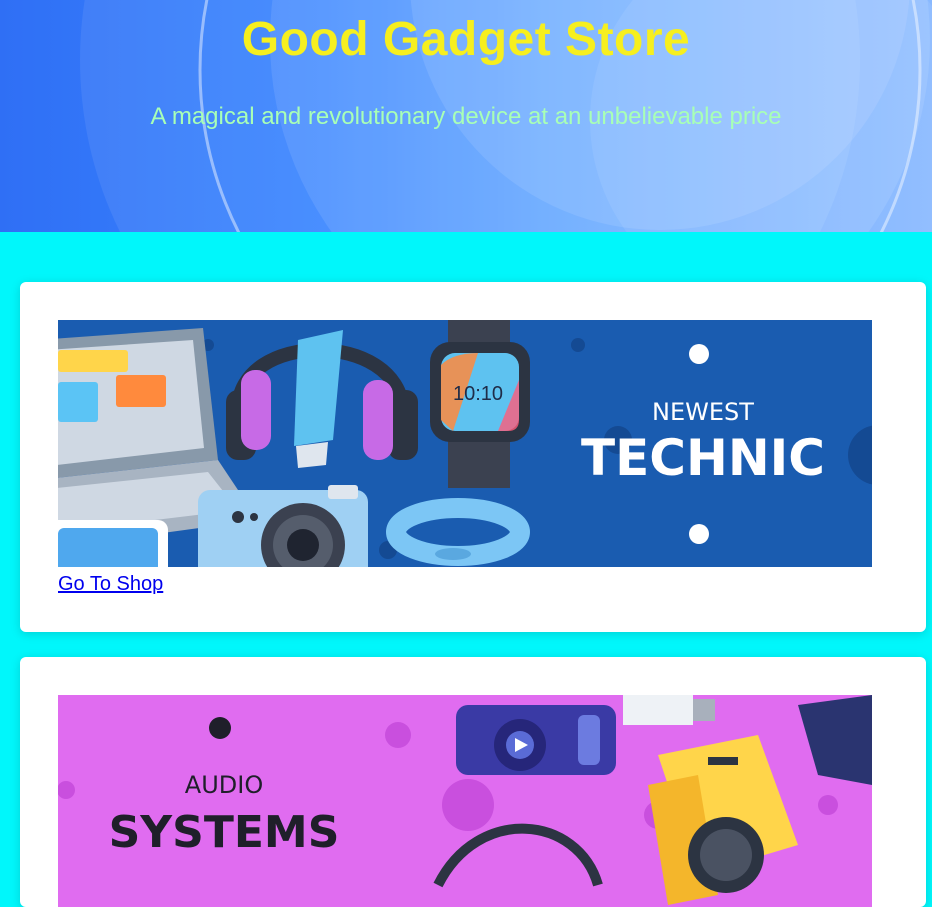 The image size is (932, 907). What do you see at coordinates (536, 740) in the screenshot?
I see `music-player-icon` at bounding box center [536, 740].